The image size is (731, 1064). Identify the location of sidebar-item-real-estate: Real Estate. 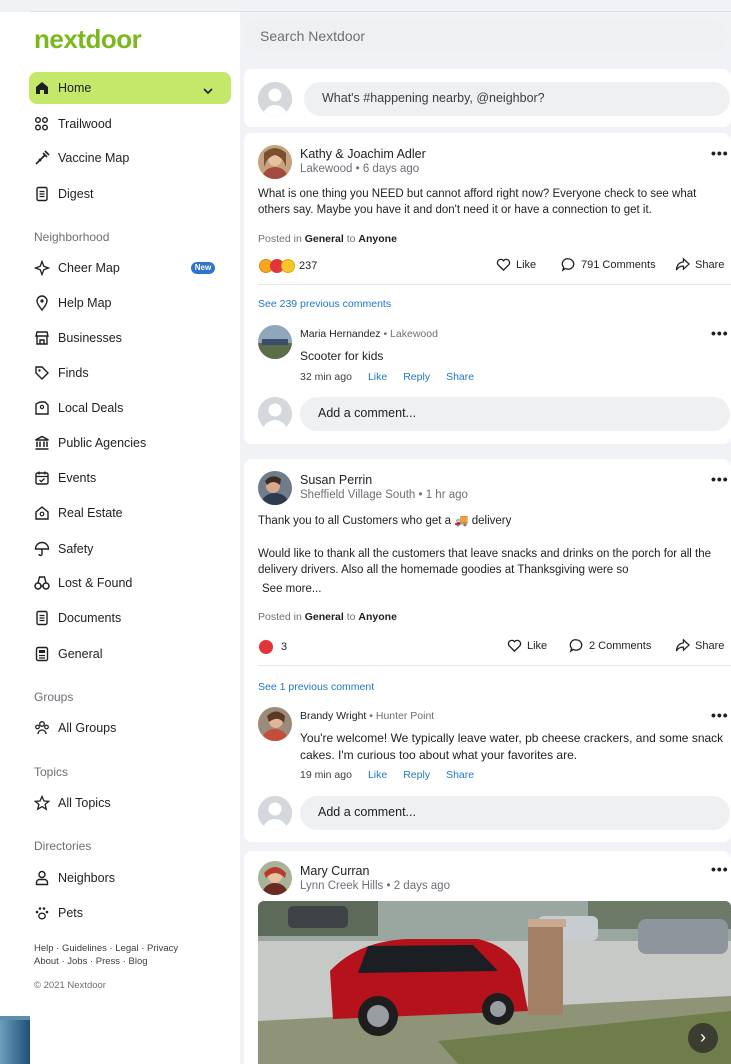
(78, 513).